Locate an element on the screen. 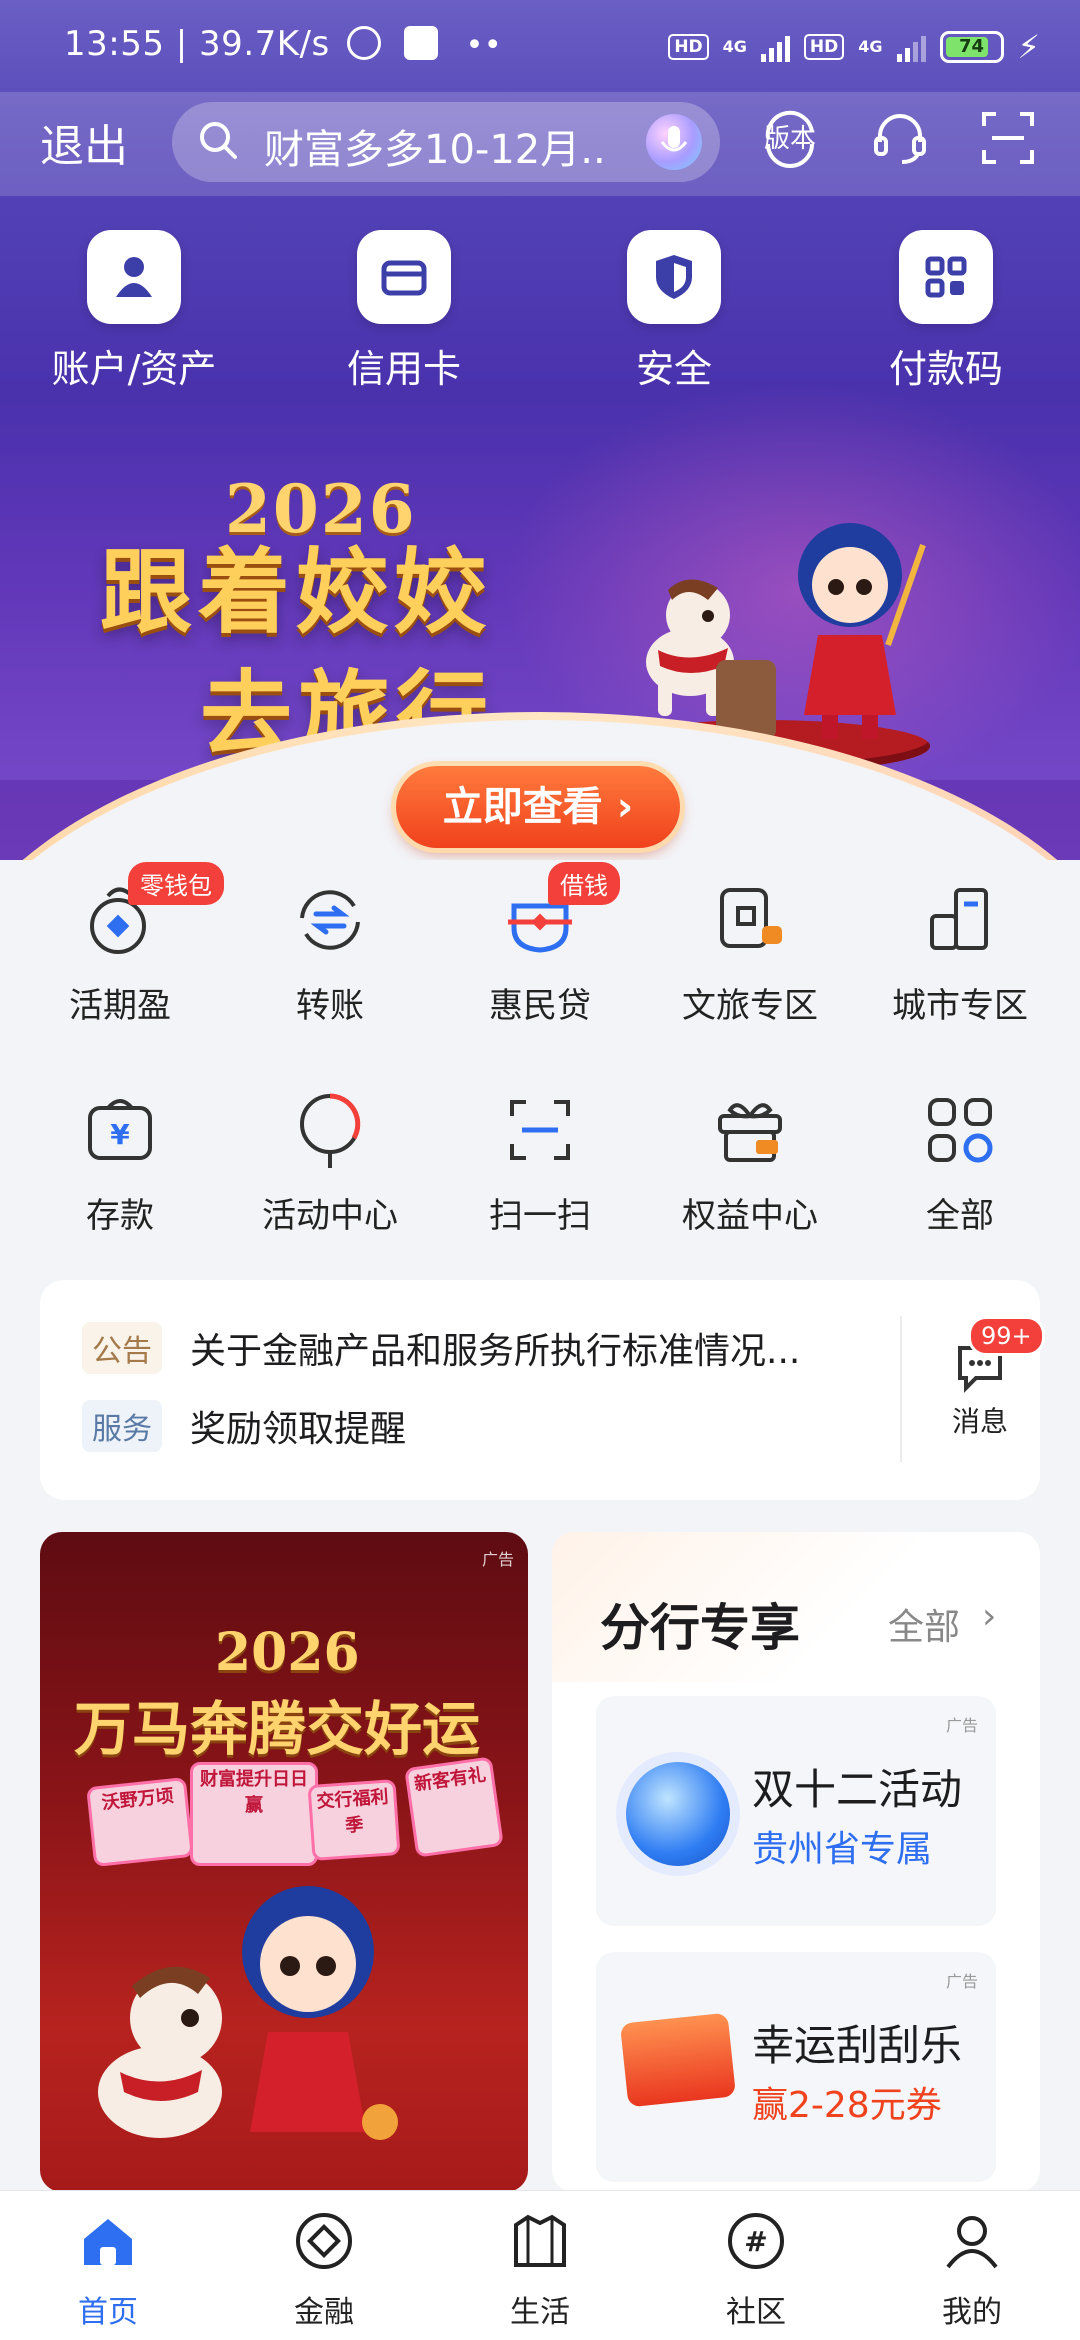 This screenshot has width=1080, height=2340. community-icon: # is located at coordinates (756, 2241).